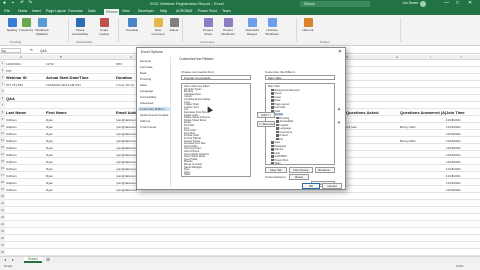 The image size is (480, 270). I want to click on customize-ribbon-select: Main Tabs, so click(300, 77).